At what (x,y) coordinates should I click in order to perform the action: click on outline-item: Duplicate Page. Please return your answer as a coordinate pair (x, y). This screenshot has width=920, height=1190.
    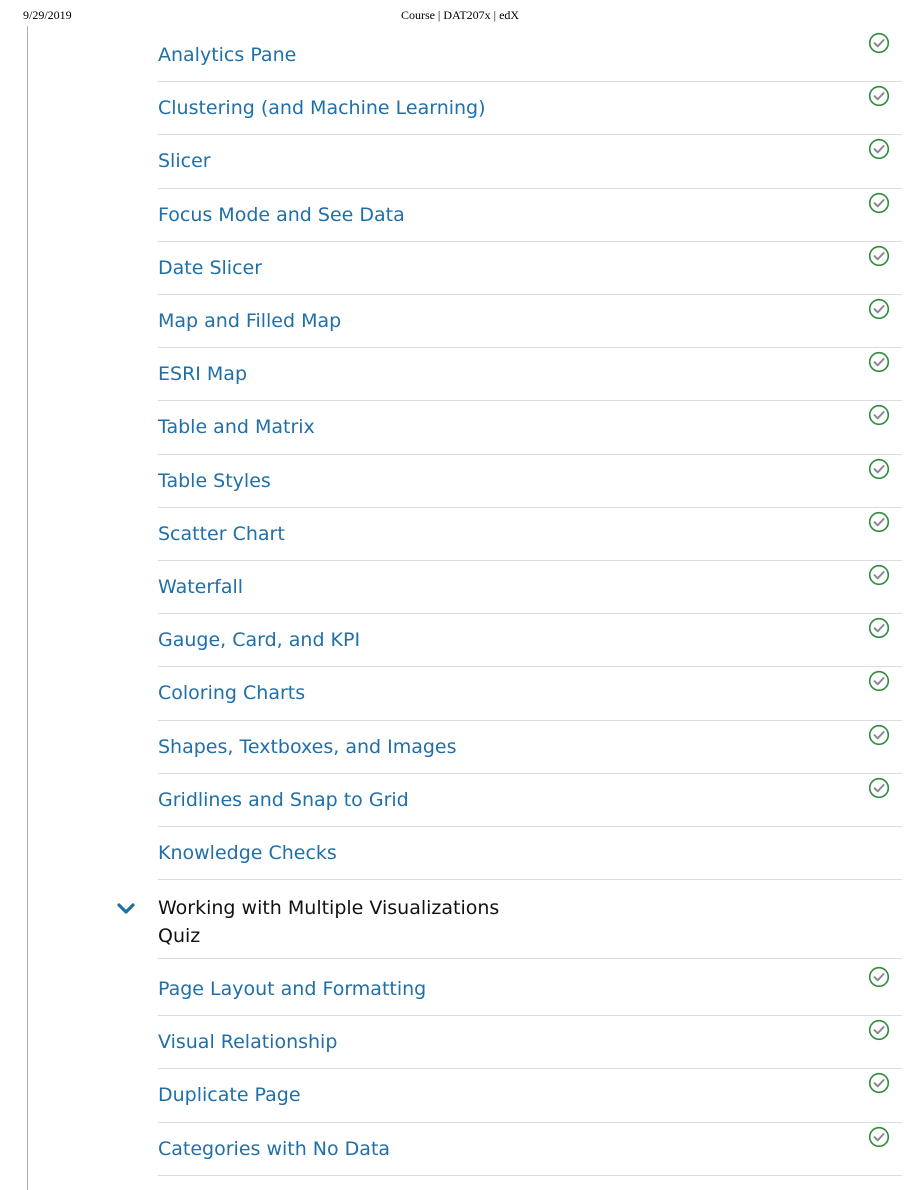
    Looking at the image, I should click on (530, 1095).